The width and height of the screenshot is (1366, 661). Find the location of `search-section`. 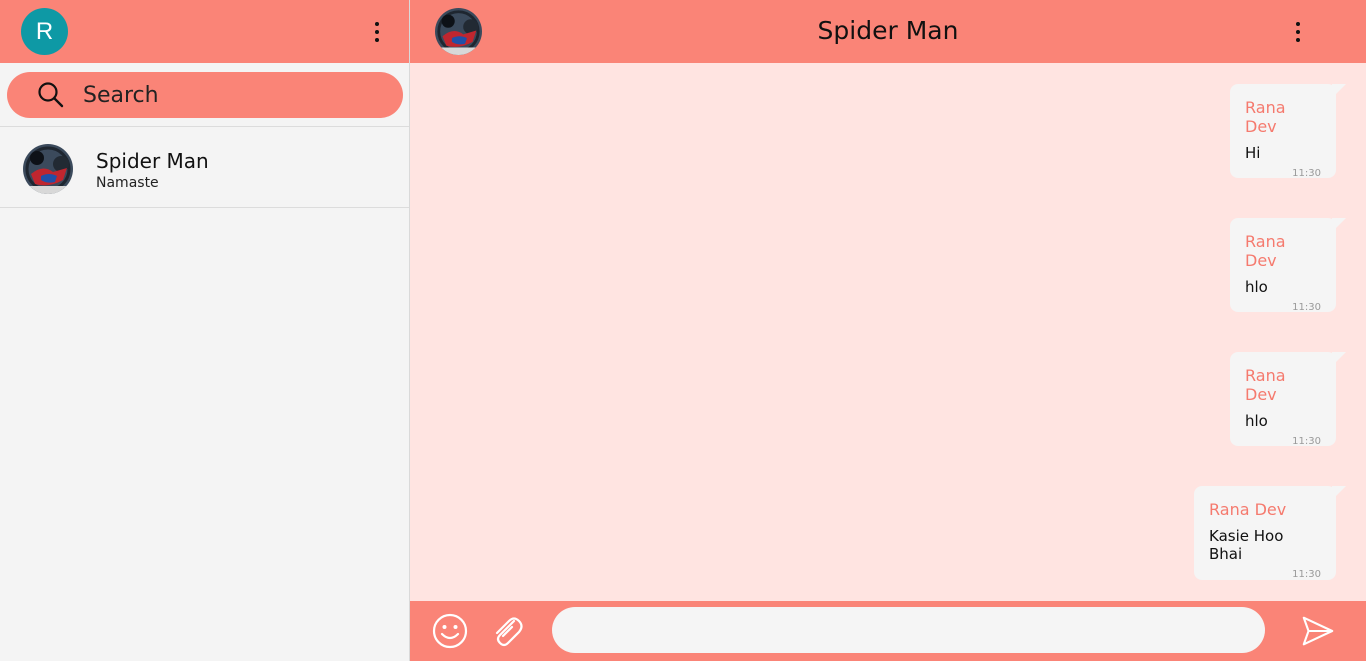

search-section is located at coordinates (204, 95).